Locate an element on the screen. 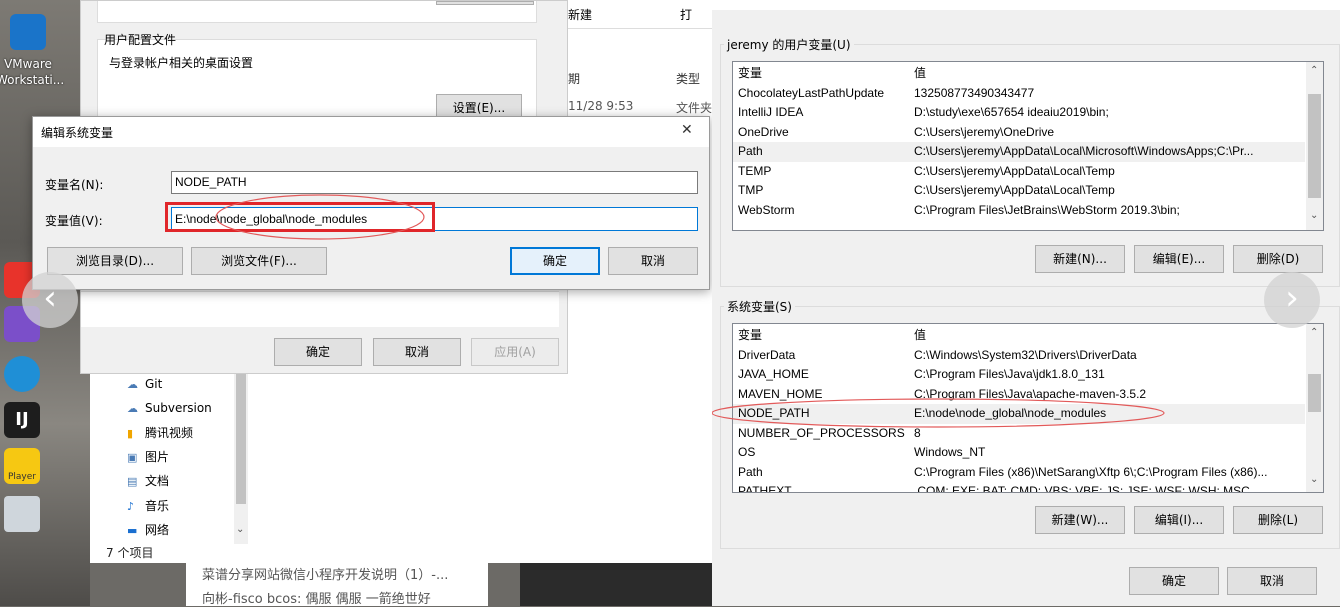 This screenshot has height=607, width=1340. profile-cancel-button: 取消 is located at coordinates (417, 352).